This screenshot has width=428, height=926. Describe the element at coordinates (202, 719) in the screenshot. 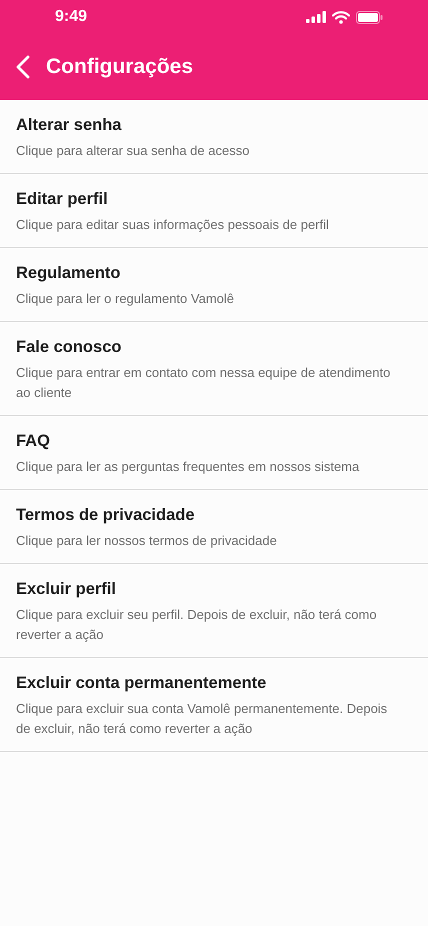

I see `item-description: Clique para excluir sua conta Vamolê permanentemente. Depois de excluir, não terá como reverter a ação` at that location.